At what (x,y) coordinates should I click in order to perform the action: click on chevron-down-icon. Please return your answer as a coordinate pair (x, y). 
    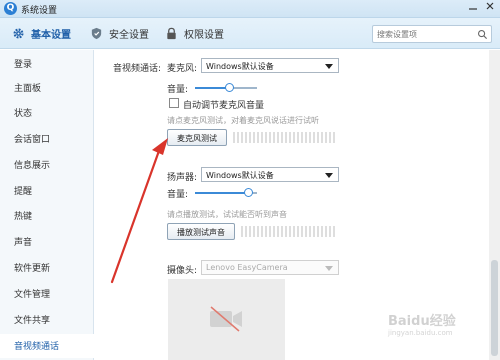
    Looking at the image, I should click on (329, 66).